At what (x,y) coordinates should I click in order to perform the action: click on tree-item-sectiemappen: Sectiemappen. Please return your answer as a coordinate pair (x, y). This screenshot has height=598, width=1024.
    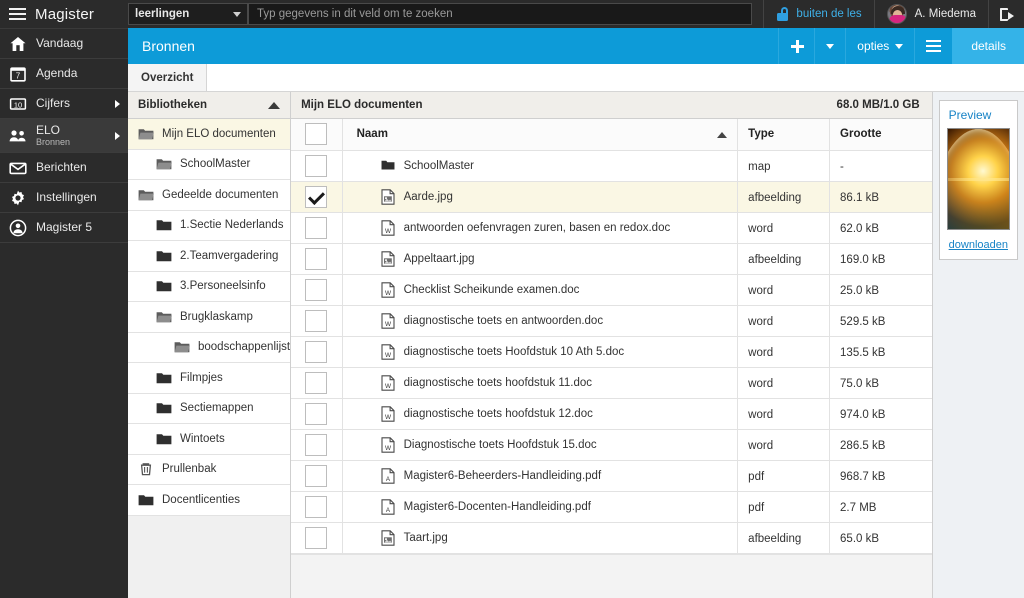
    Looking at the image, I should click on (209, 408).